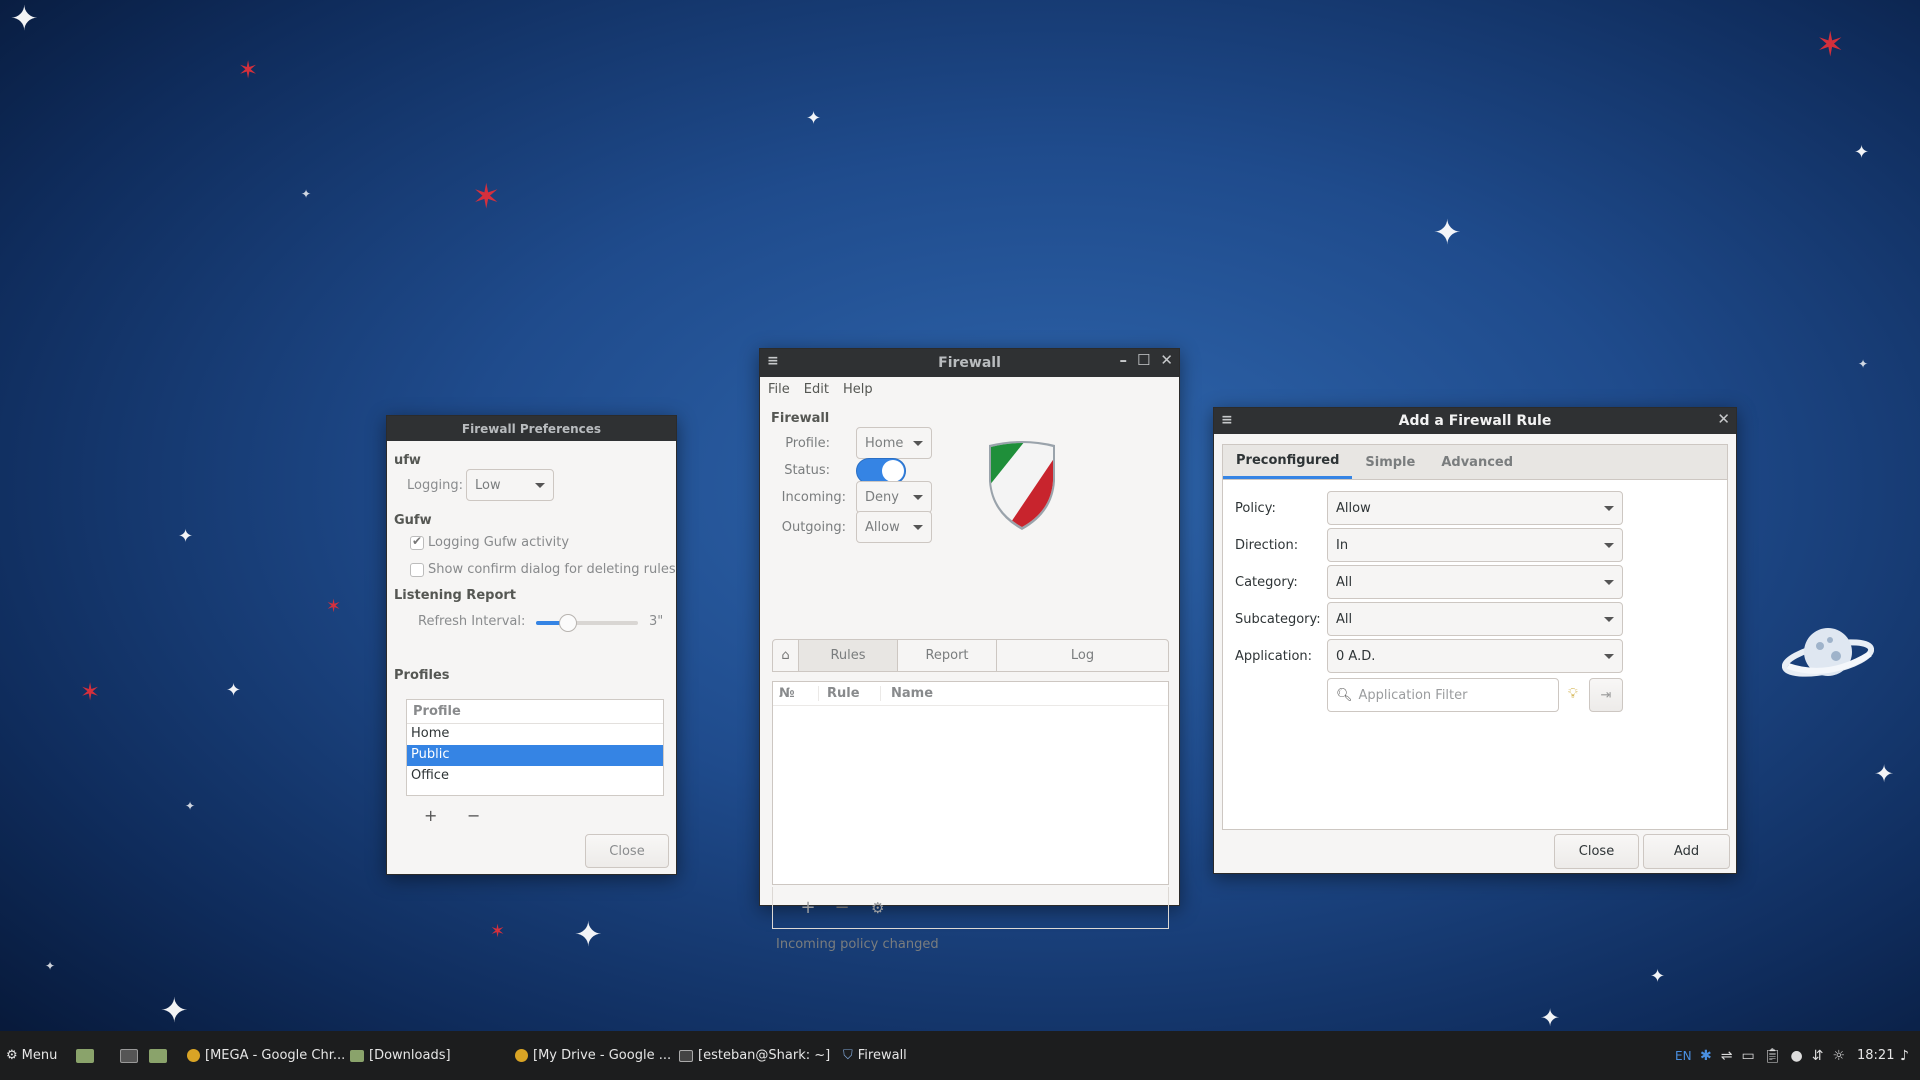 Image resolution: width=1920 pixels, height=1080 pixels. Describe the element at coordinates (473, 815) in the screenshot. I see `remove-profile-button: −` at that location.